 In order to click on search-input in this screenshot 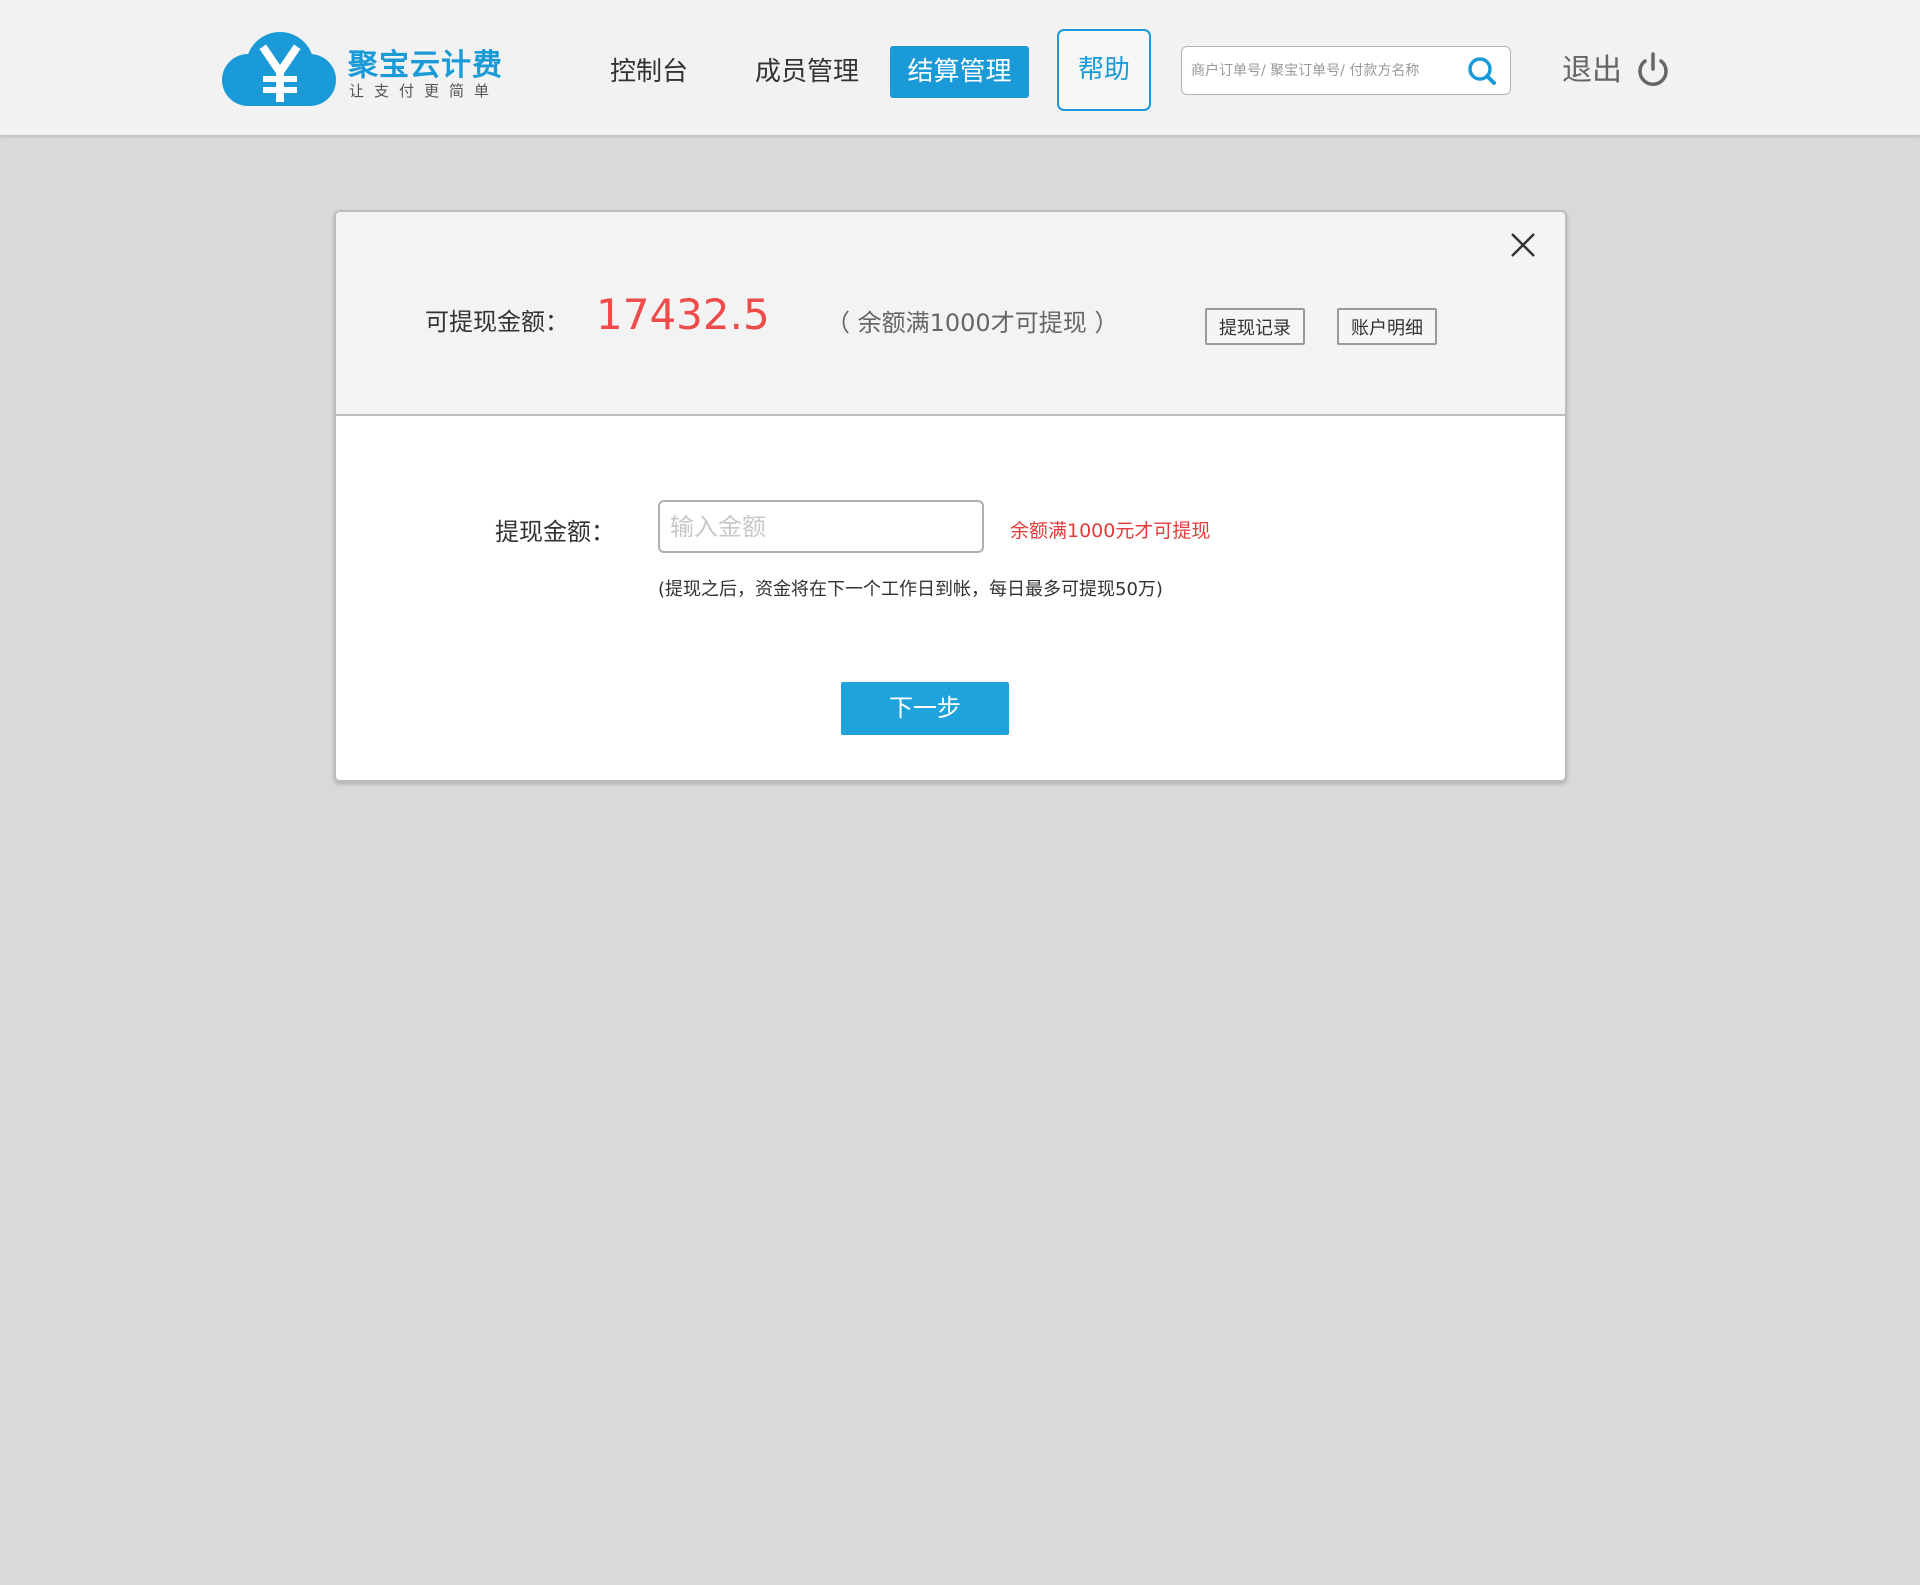, I will do `click(1321, 70)`.